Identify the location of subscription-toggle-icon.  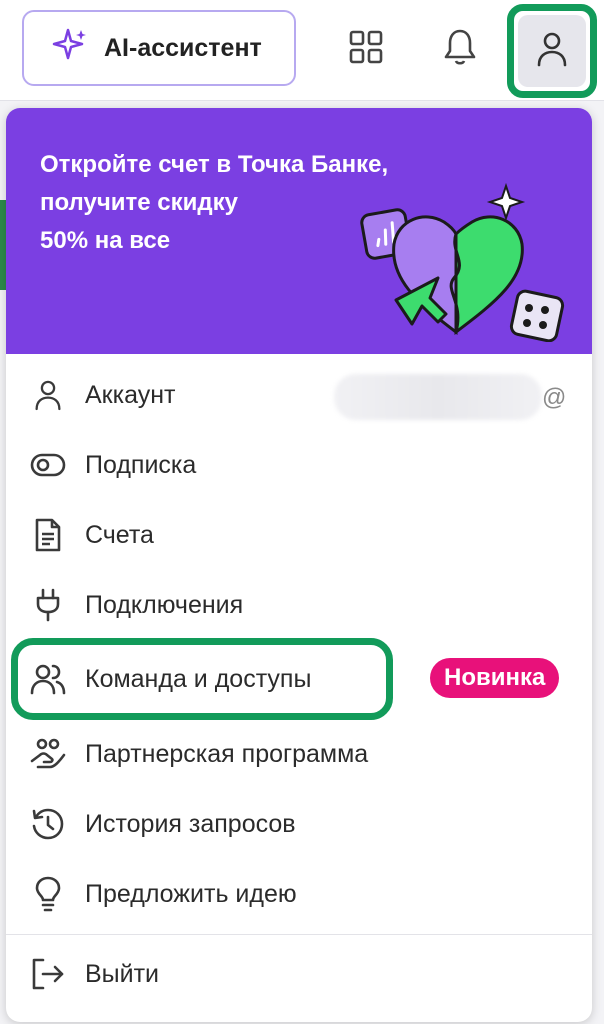
(48, 465).